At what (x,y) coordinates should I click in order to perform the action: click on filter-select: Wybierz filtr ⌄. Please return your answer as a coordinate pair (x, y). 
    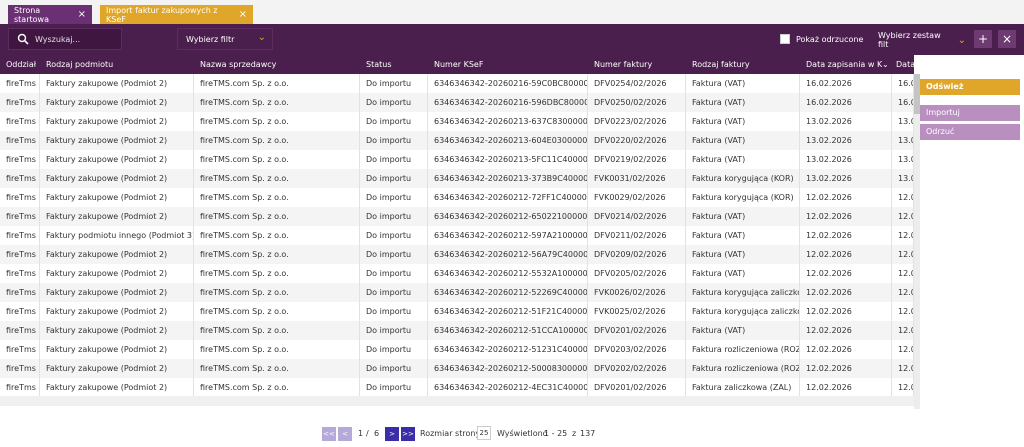
    Looking at the image, I should click on (225, 39).